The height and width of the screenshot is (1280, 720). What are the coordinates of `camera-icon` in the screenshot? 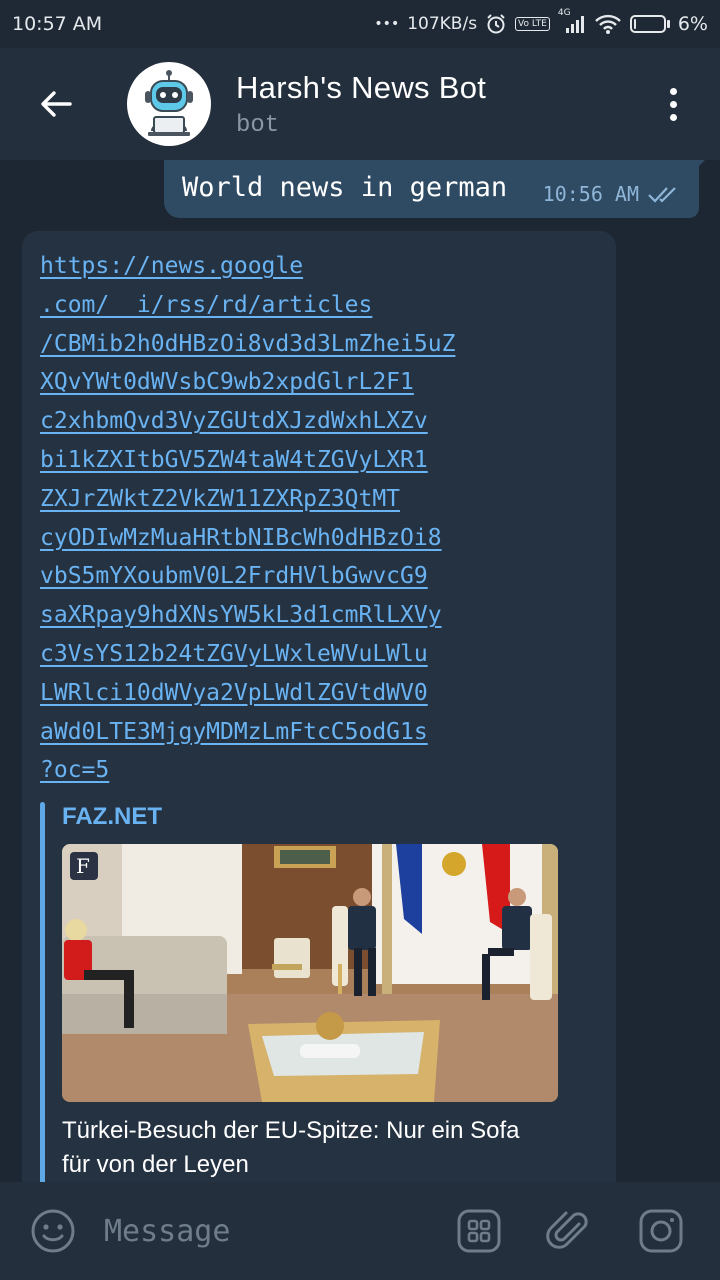 It's located at (661, 1231).